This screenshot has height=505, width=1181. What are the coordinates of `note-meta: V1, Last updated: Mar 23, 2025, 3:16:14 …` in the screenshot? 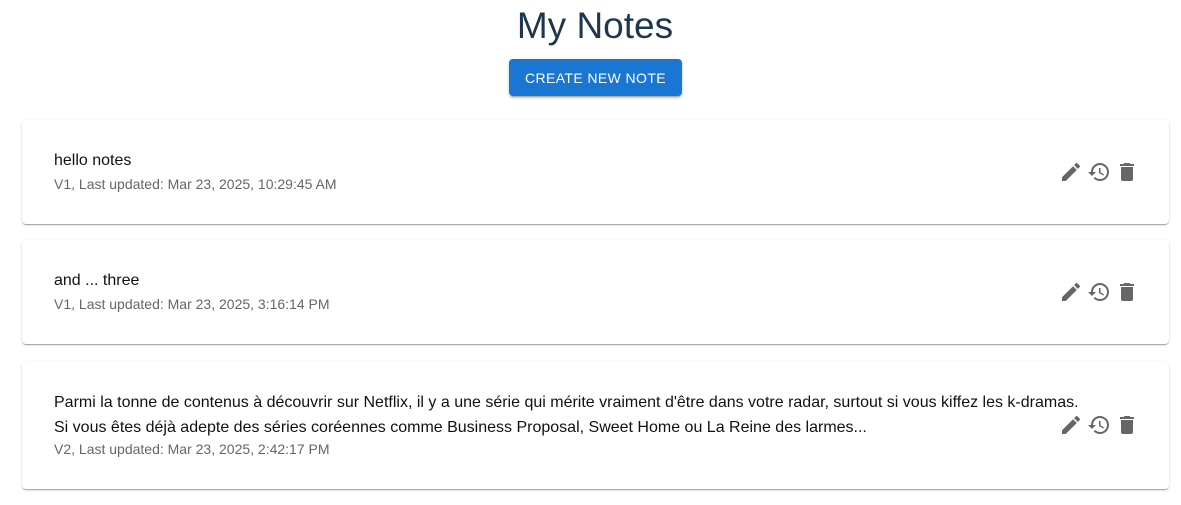 It's located at (192, 304).